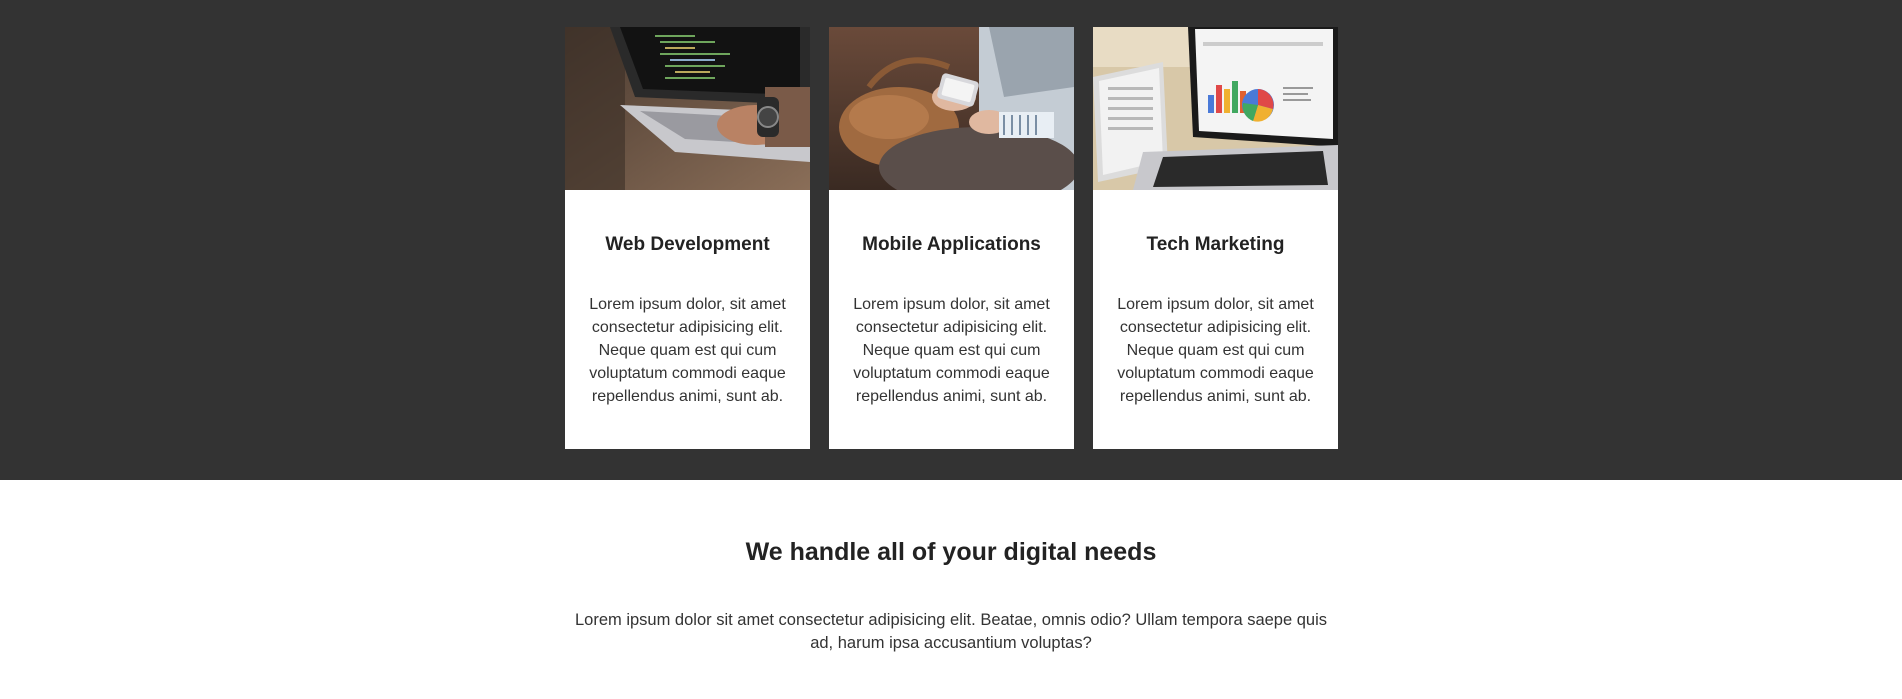 The image size is (1902, 699). Describe the element at coordinates (1215, 108) in the screenshot. I see `laptop-charts-photo` at that location.